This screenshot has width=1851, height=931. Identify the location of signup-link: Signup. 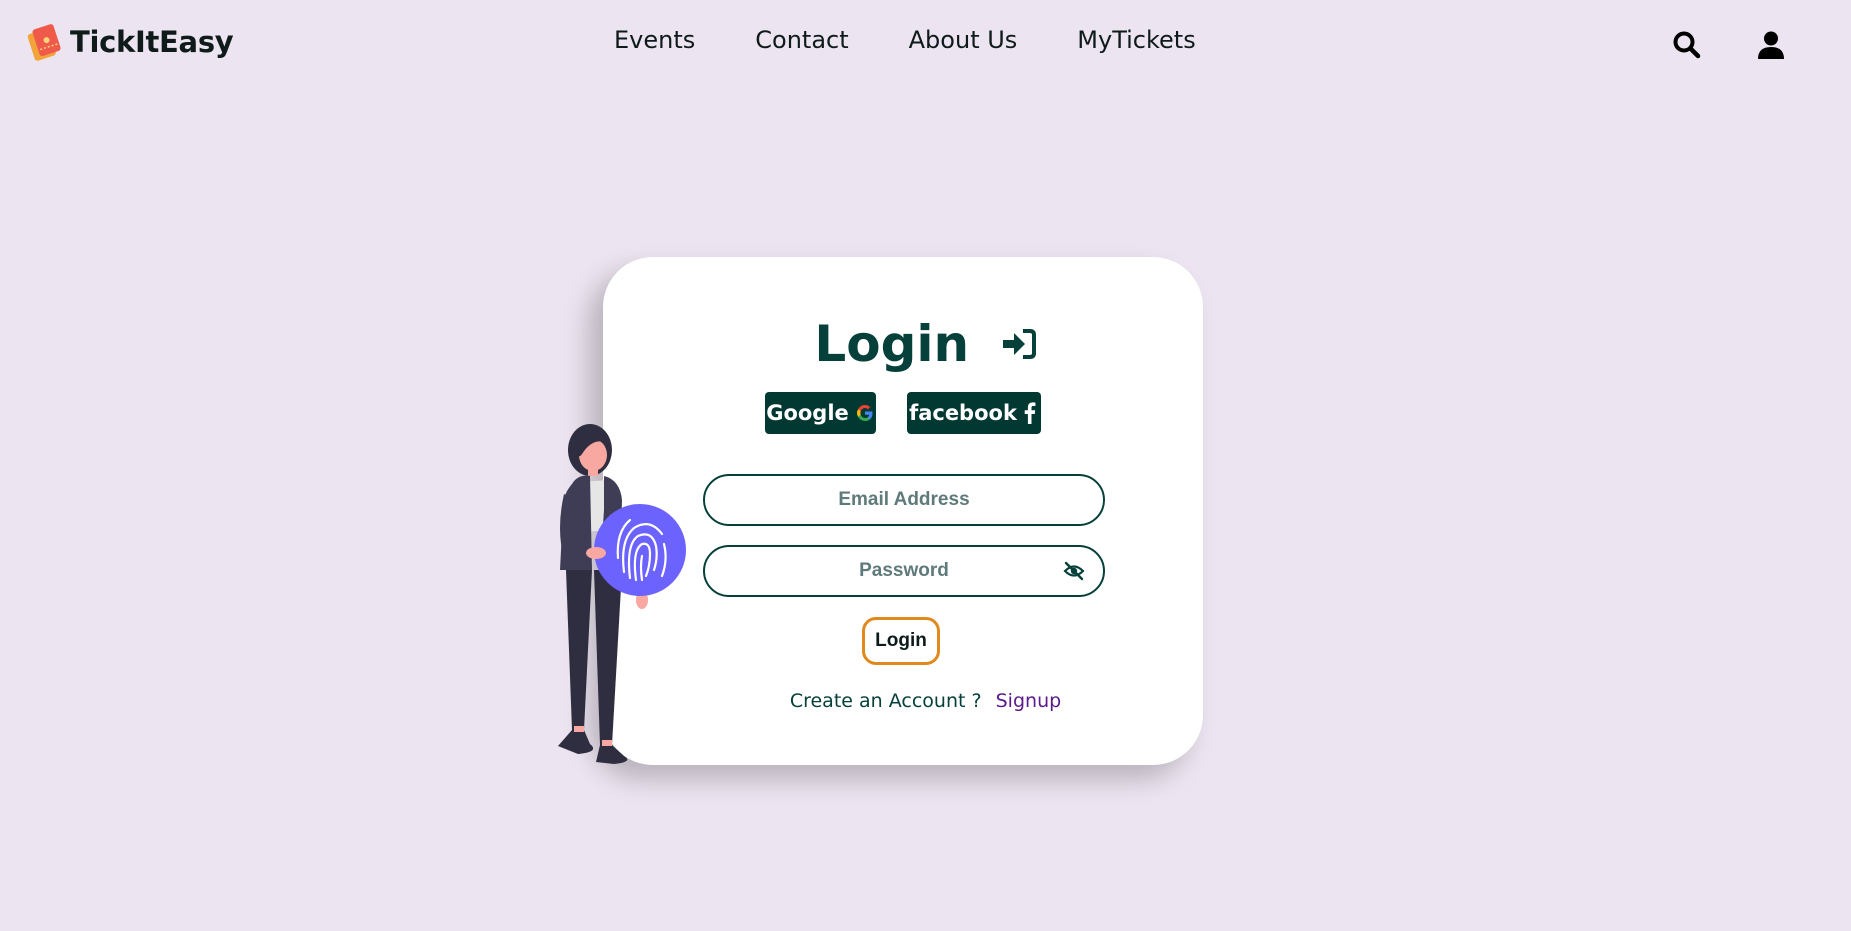
(1029, 701).